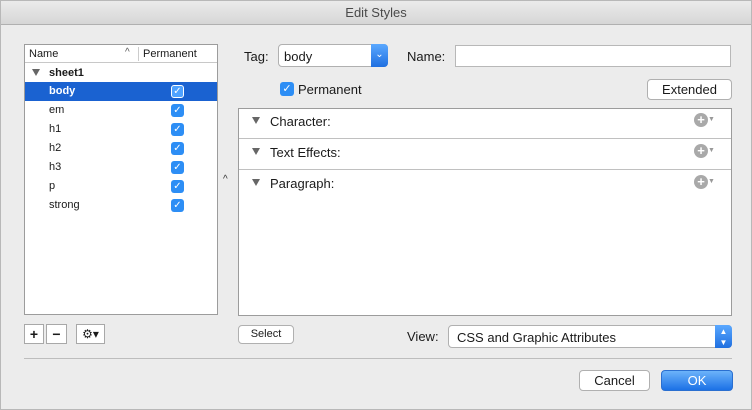 This screenshot has width=752, height=410. I want to click on tag-select: body ⌄, so click(333, 55).